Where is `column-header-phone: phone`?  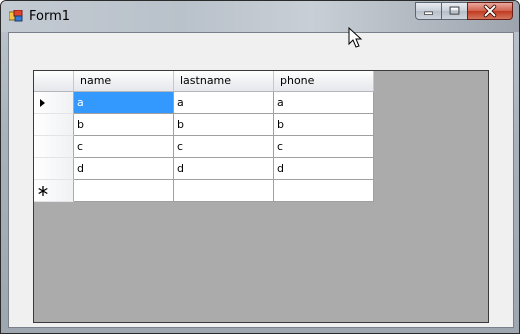
column-header-phone: phone is located at coordinates (324, 81).